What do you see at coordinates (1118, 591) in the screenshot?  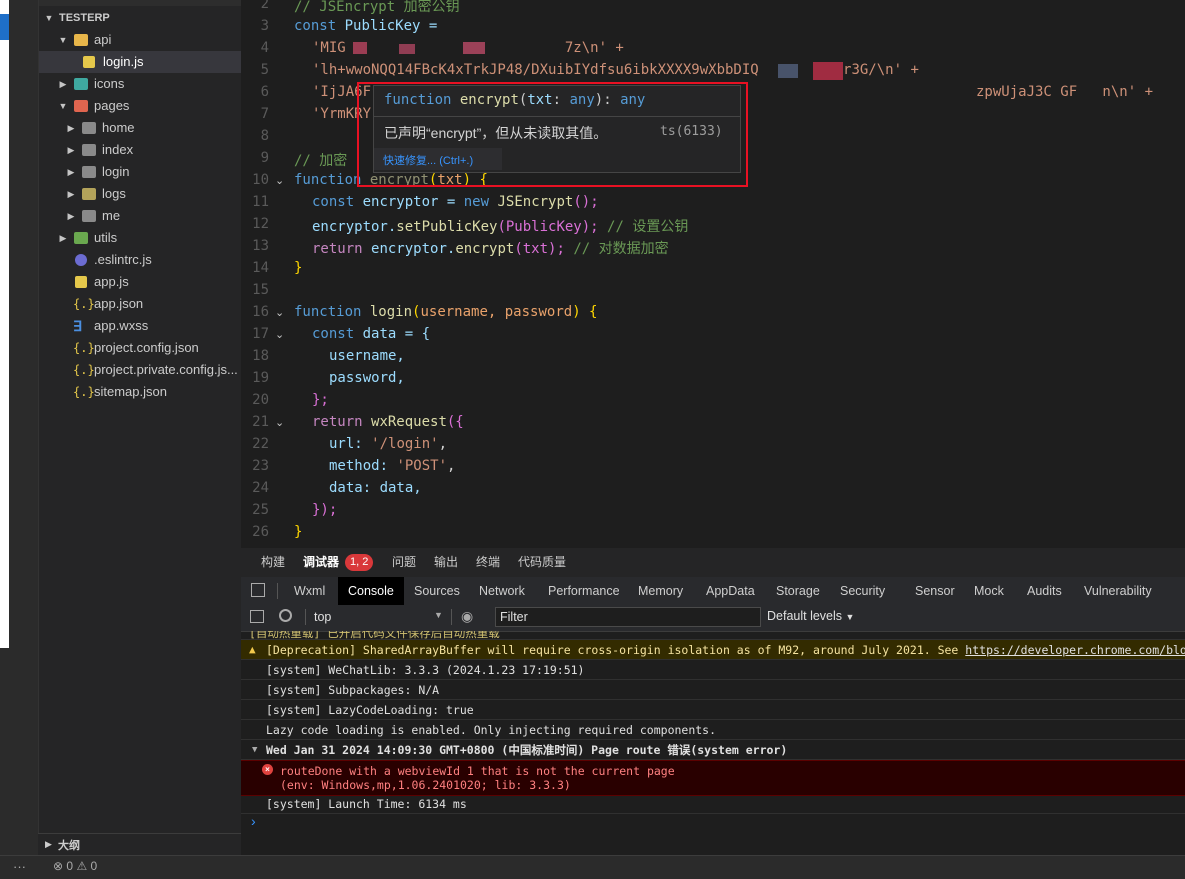 I see `tab-vulnerability: Vulnerability` at bounding box center [1118, 591].